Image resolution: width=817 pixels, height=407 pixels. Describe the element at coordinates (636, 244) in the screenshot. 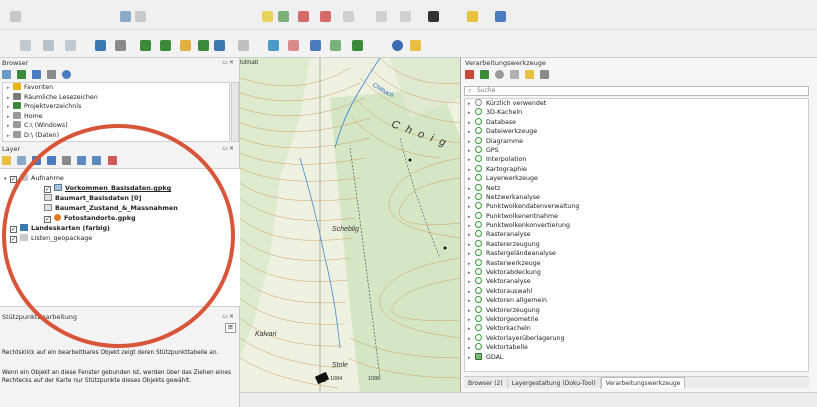

I see `processing-item: ▸ Rastererzeugung` at that location.